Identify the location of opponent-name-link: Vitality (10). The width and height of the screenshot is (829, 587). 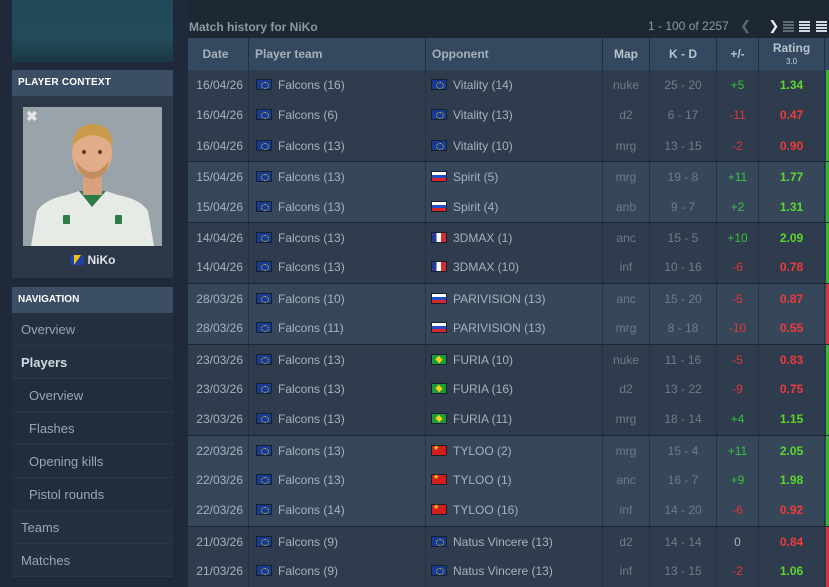
(483, 146).